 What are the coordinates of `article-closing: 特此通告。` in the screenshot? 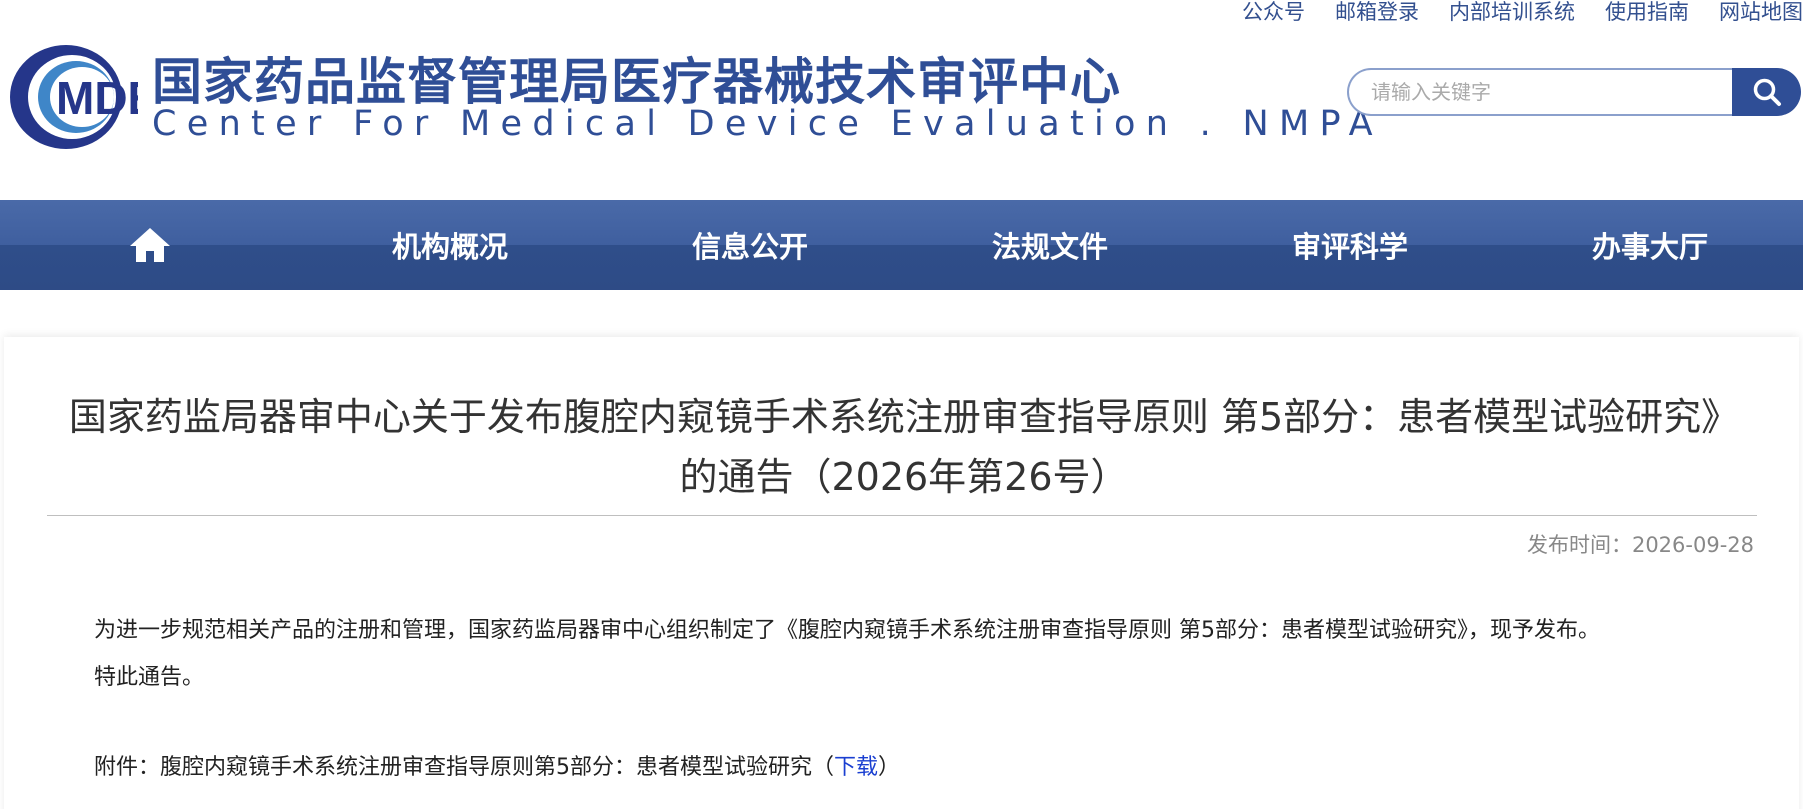 It's located at (149, 677).